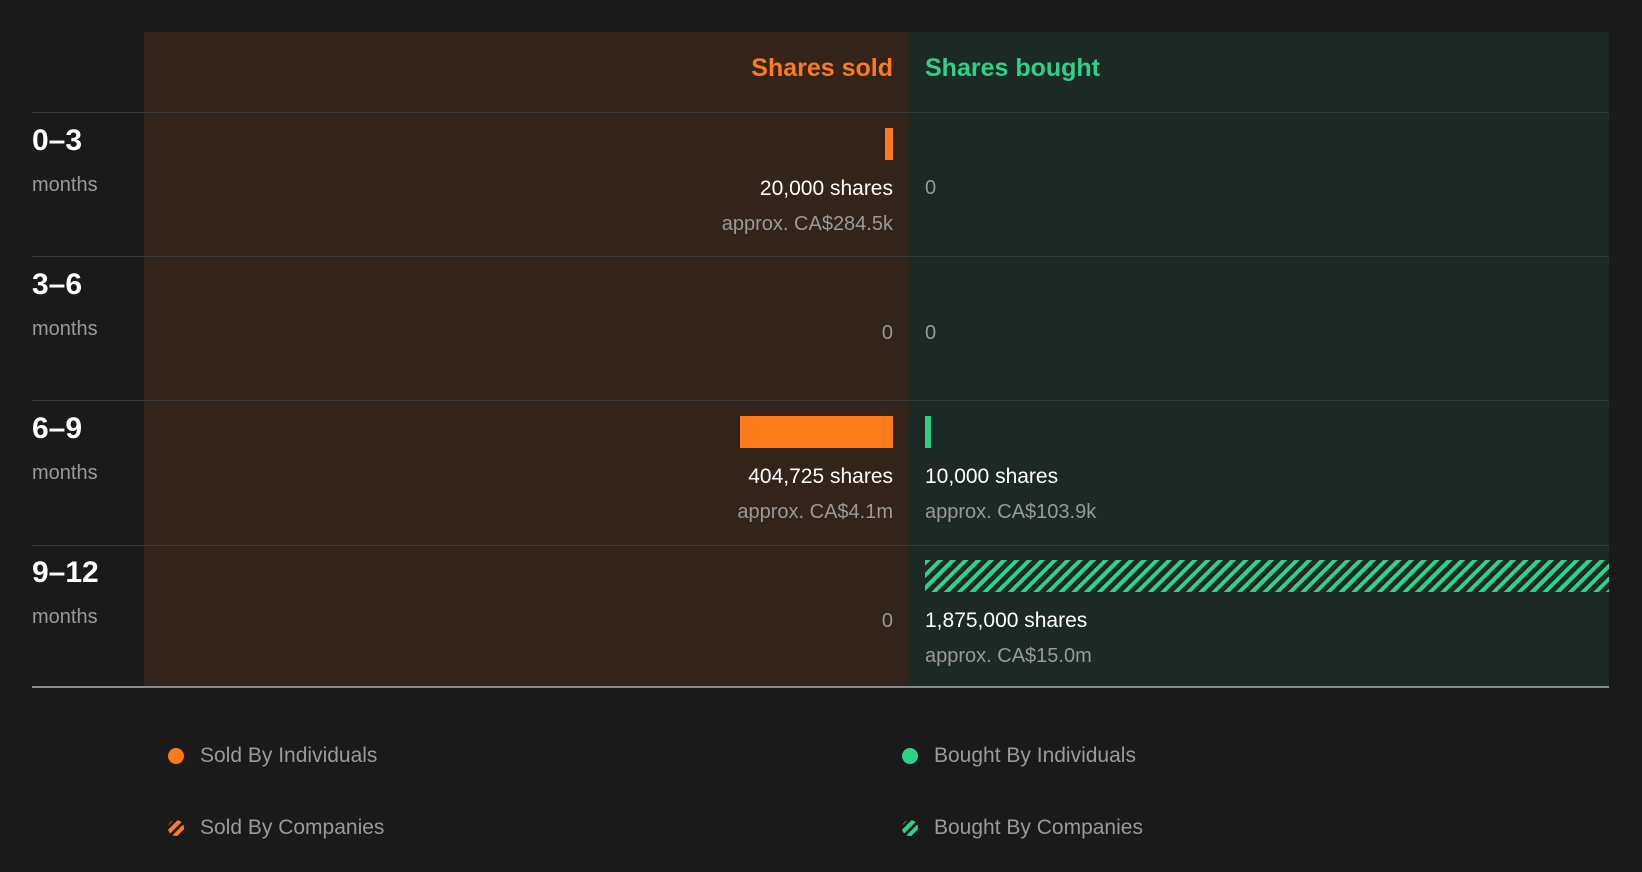 The height and width of the screenshot is (872, 1642). Describe the element at coordinates (57, 428) in the screenshot. I see `row-period-label: 6–9` at that location.